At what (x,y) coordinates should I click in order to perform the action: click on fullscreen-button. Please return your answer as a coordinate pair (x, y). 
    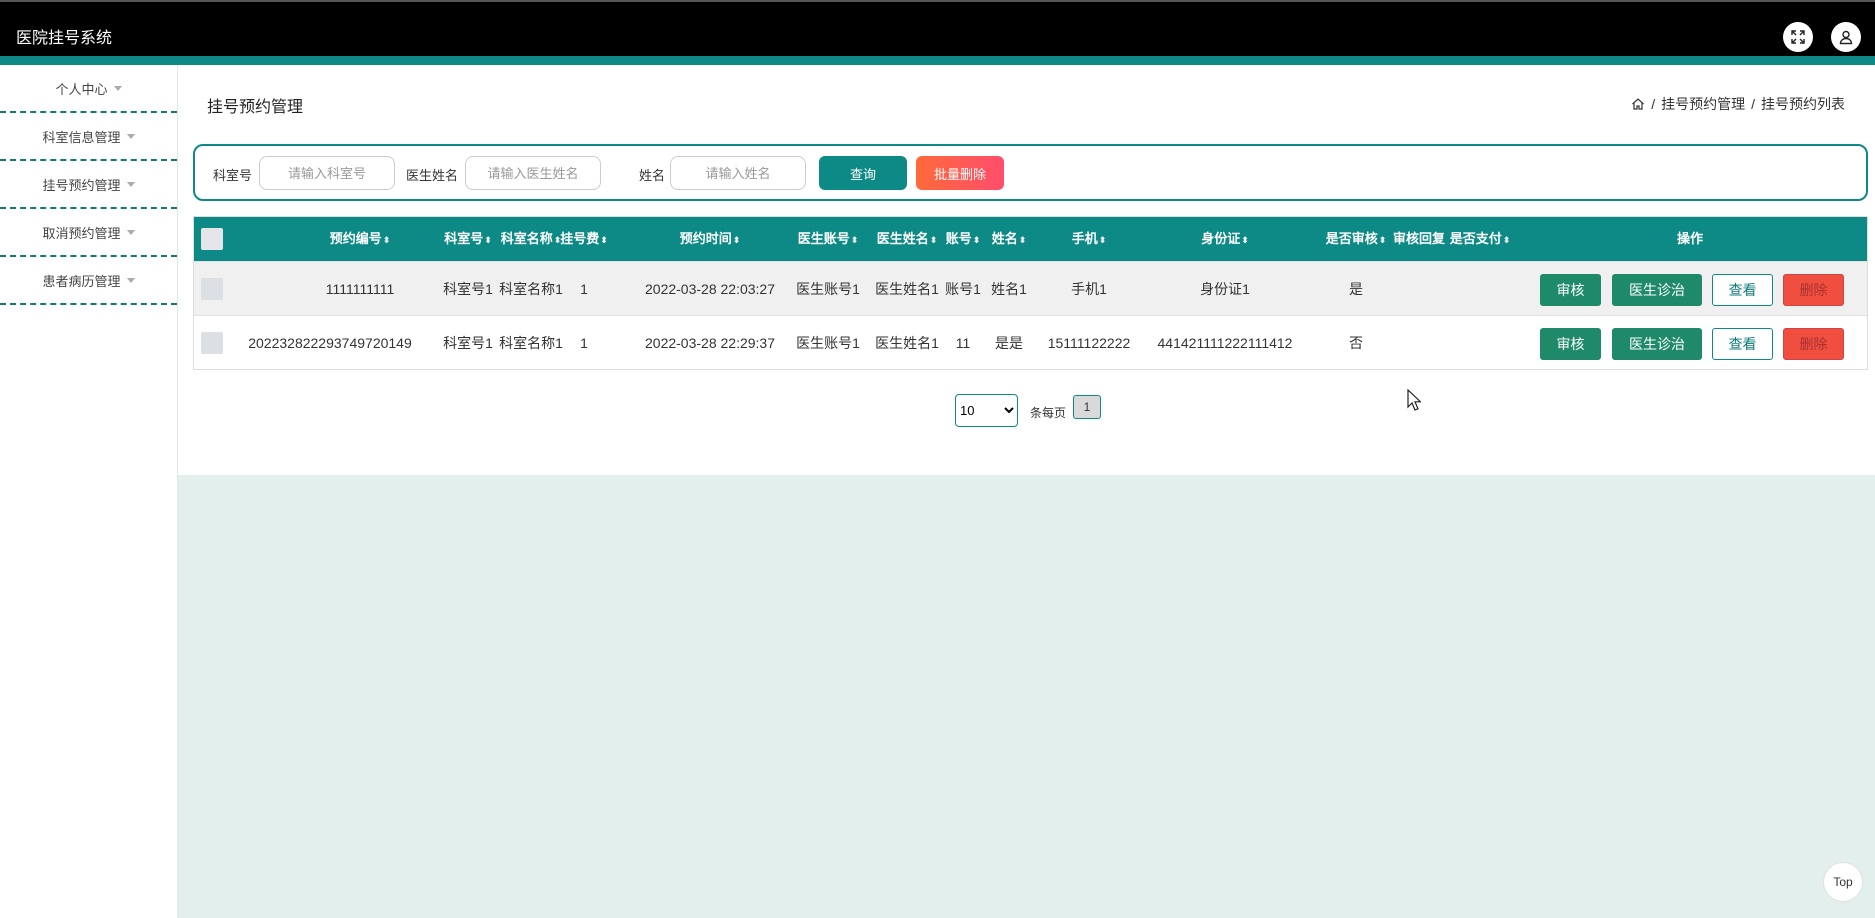
    Looking at the image, I should click on (1798, 37).